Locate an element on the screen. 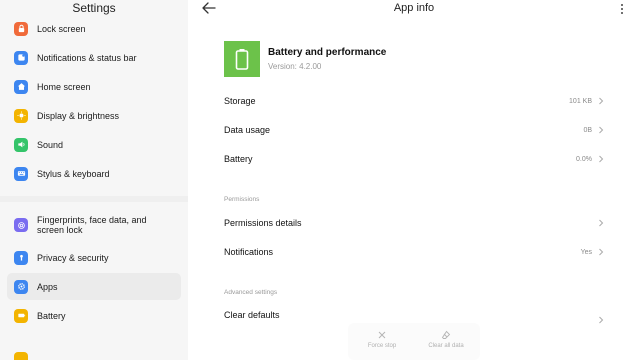 The height and width of the screenshot is (360, 640). row-label: Clear defaults is located at coordinates (252, 315).